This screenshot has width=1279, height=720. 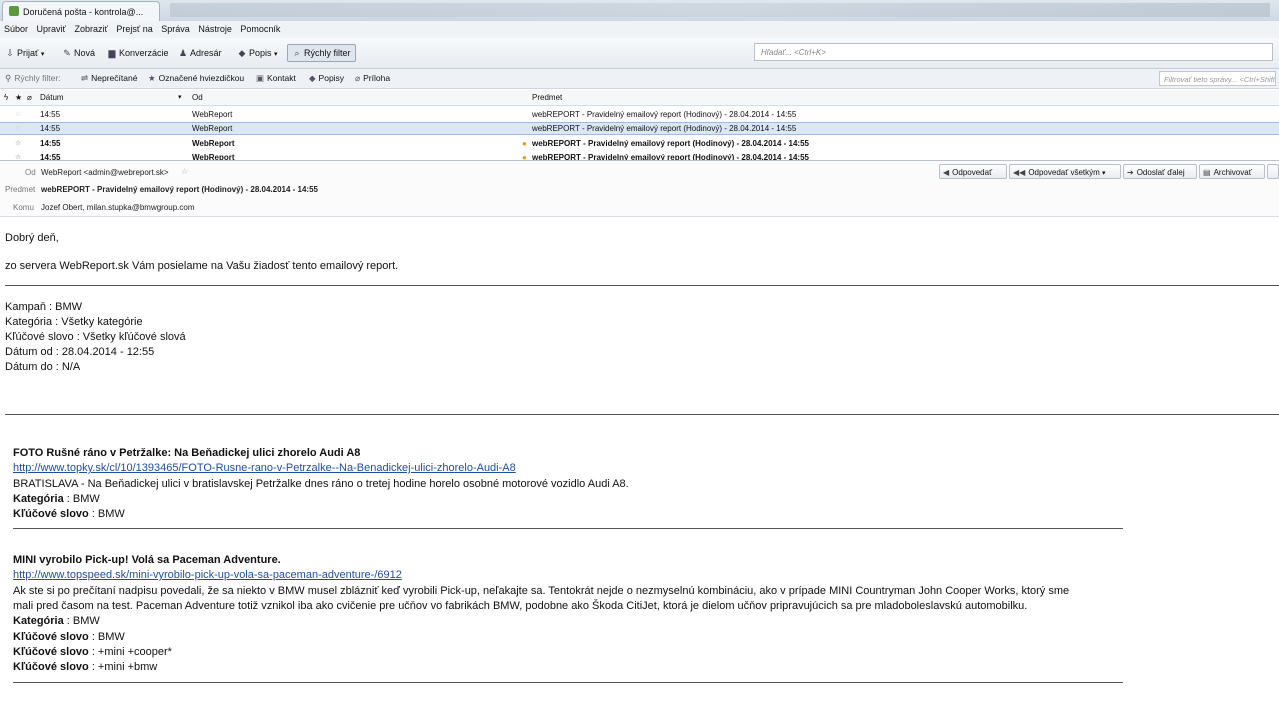 What do you see at coordinates (33, 78) in the screenshot?
I see `quick-filter-pin: ⚲ Rýchly filter:` at bounding box center [33, 78].